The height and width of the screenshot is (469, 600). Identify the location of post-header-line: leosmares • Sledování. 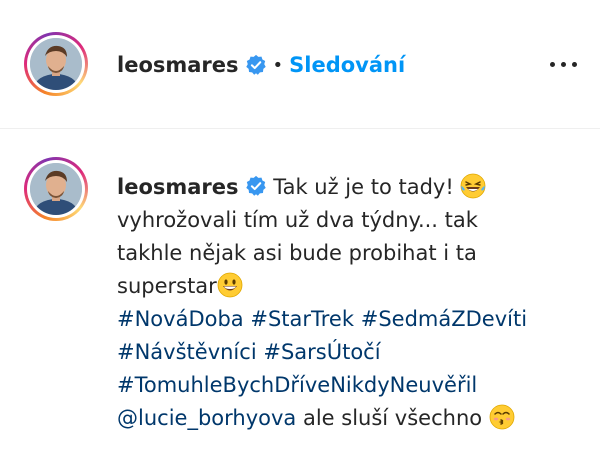
(261, 65).